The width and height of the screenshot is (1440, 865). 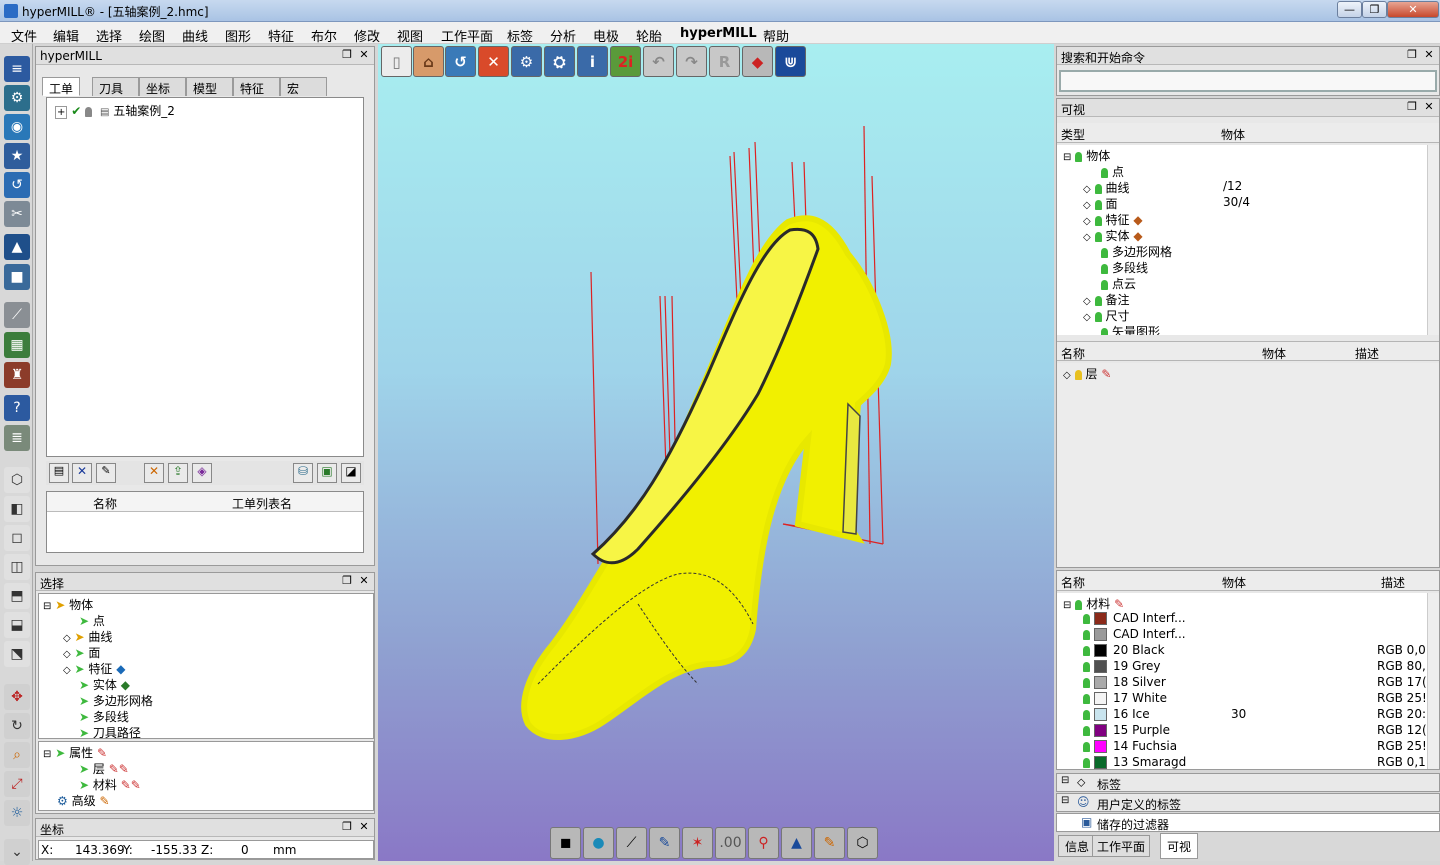 What do you see at coordinates (17, 480) in the screenshot?
I see `view-iso-icon: ⬡` at bounding box center [17, 480].